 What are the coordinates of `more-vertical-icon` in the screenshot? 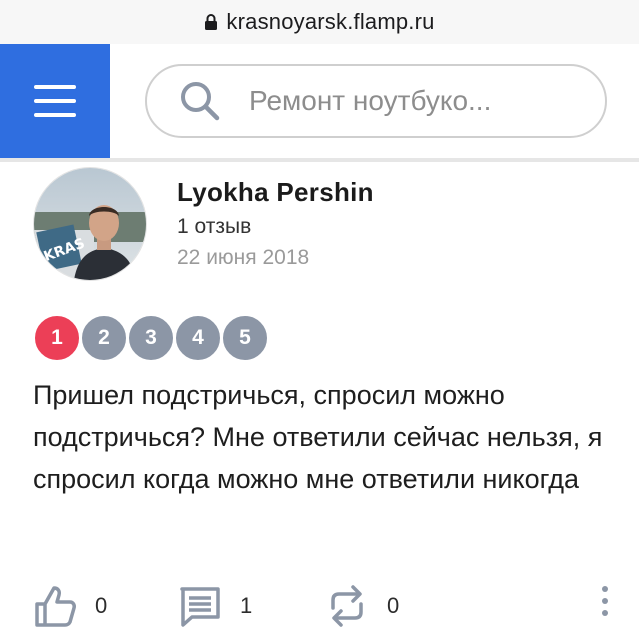 It's located at (605, 589).